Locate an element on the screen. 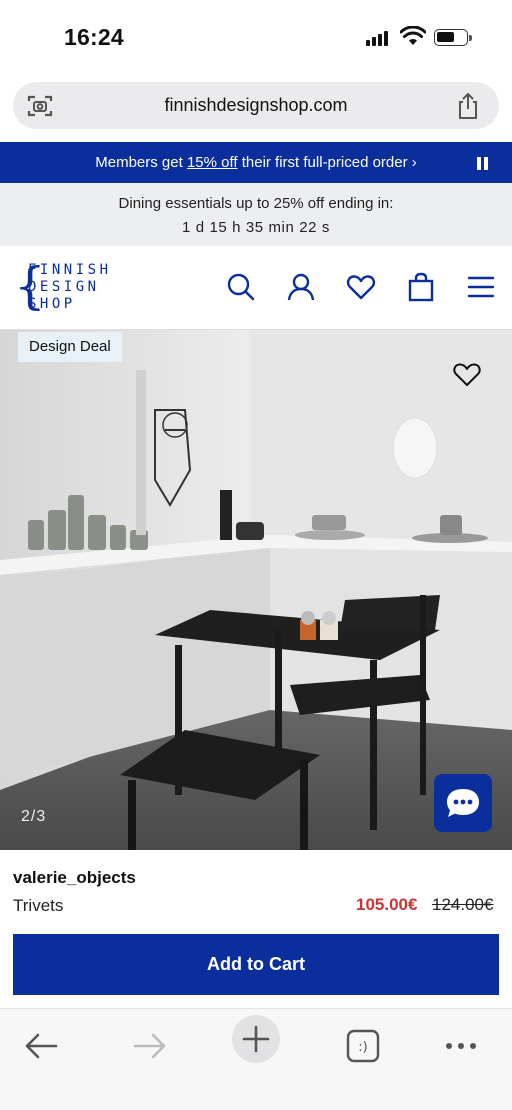  browser-toolbar: :) is located at coordinates (256, 1059).